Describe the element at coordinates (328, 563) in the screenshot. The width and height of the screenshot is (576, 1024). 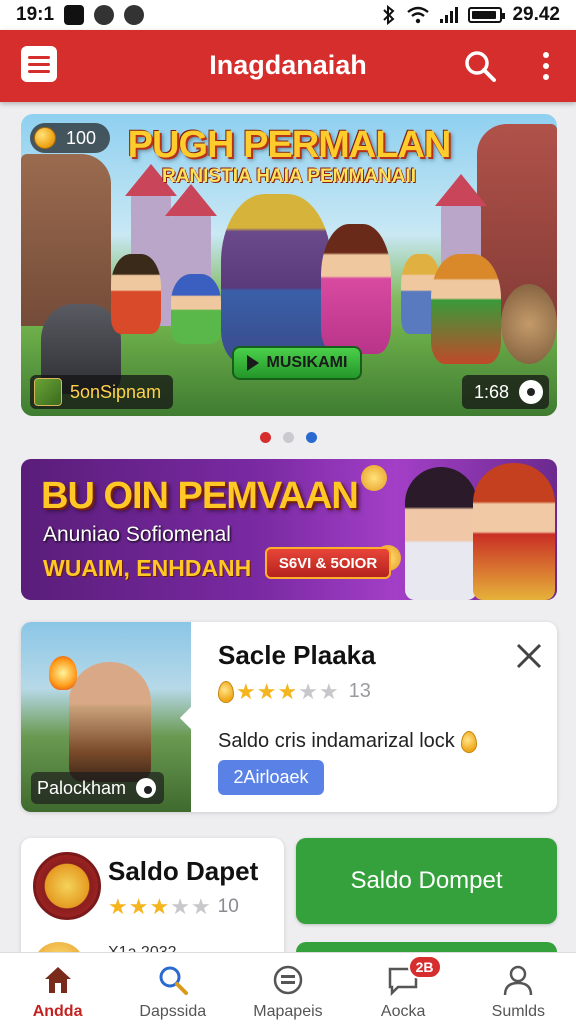
I see `promo-button: S6VI & 5OIOR` at that location.